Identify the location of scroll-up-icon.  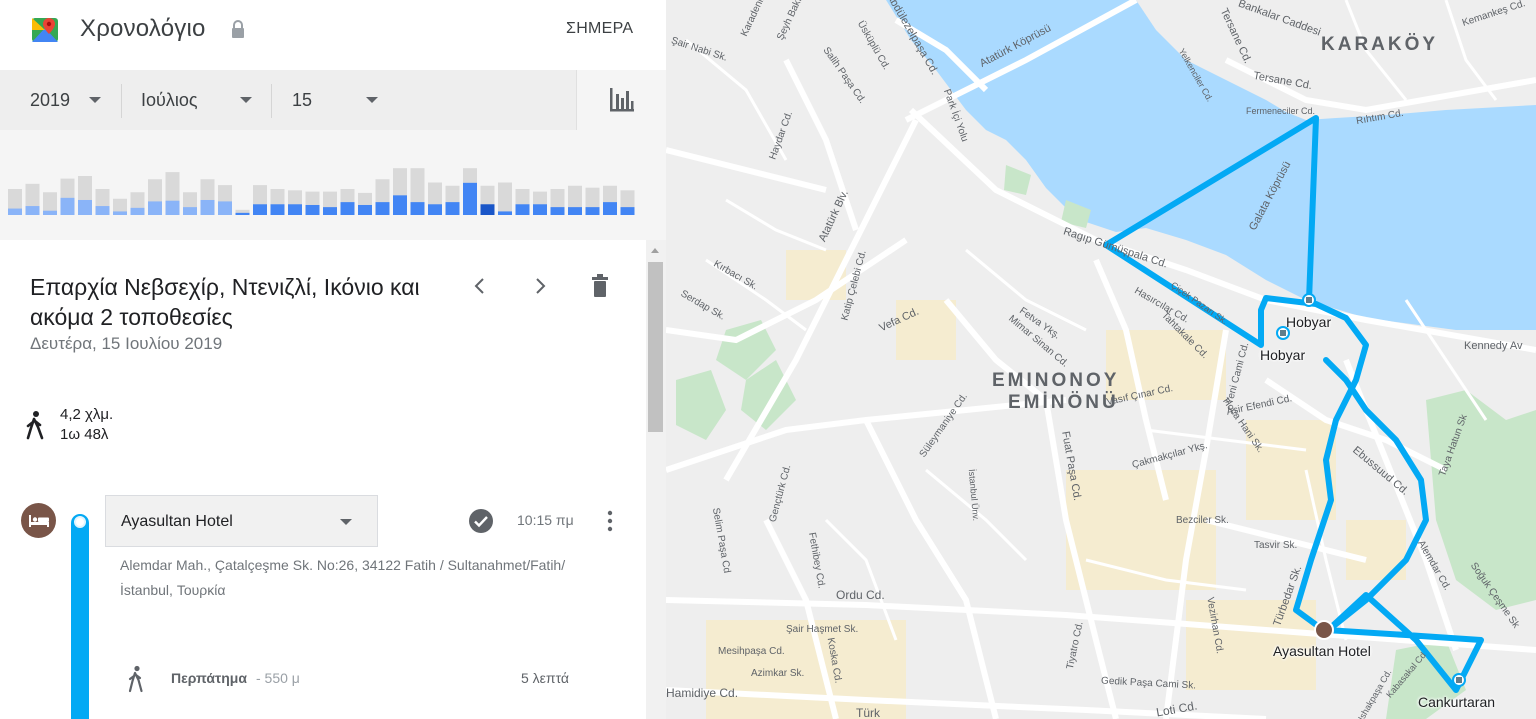
(655, 250).